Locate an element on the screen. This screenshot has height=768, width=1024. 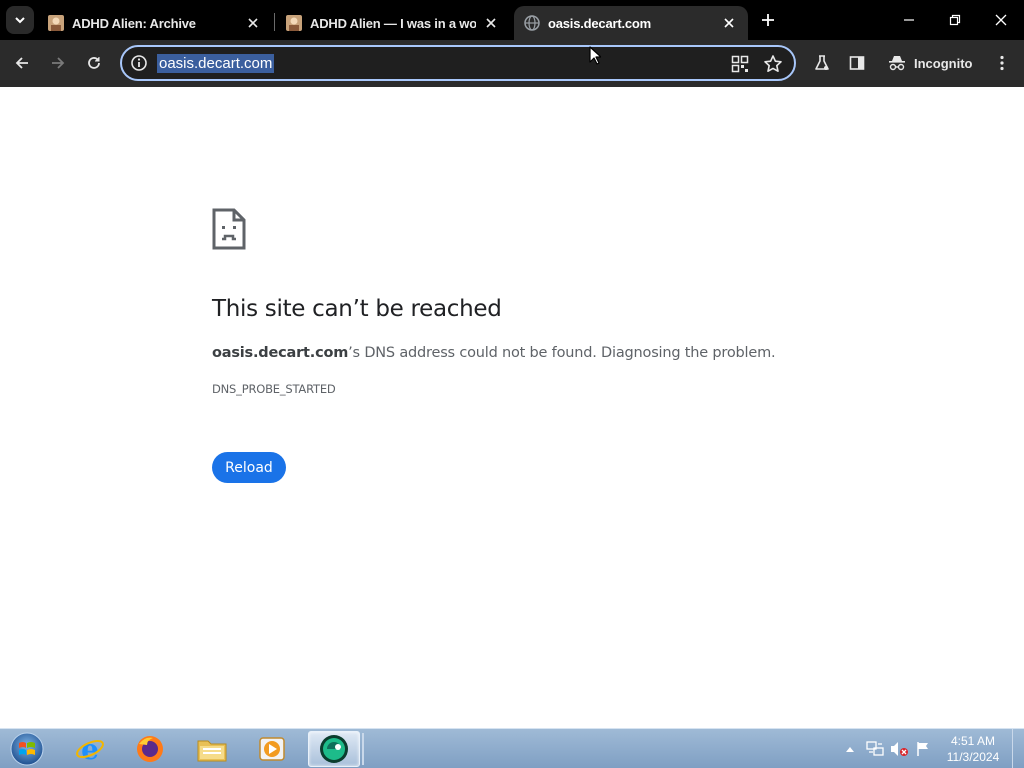
start-orb-icon is located at coordinates (27, 749).